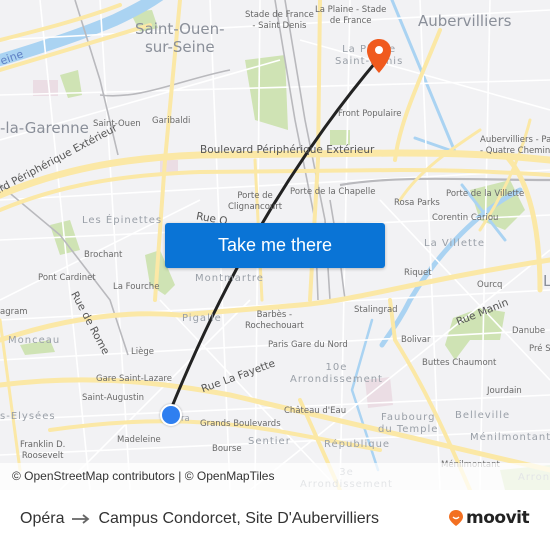 This screenshot has width=550, height=550. What do you see at coordinates (529, 331) in the screenshot?
I see `label-danube: Danube` at bounding box center [529, 331].